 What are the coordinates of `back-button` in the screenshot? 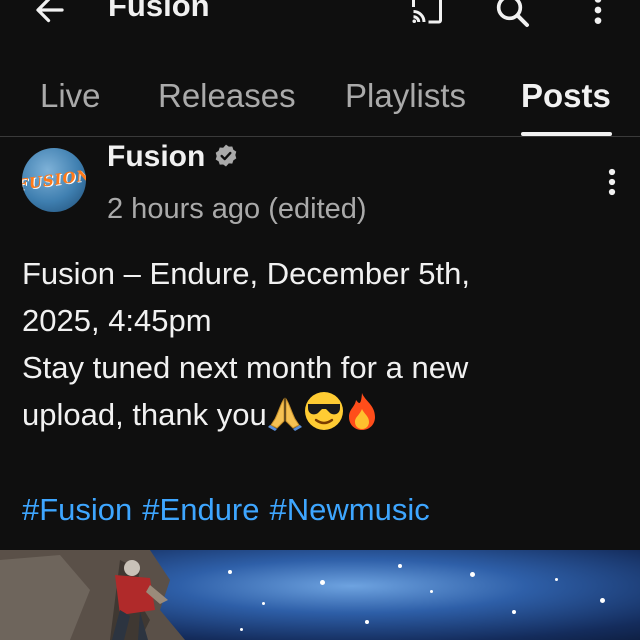 It's located at (50, 16).